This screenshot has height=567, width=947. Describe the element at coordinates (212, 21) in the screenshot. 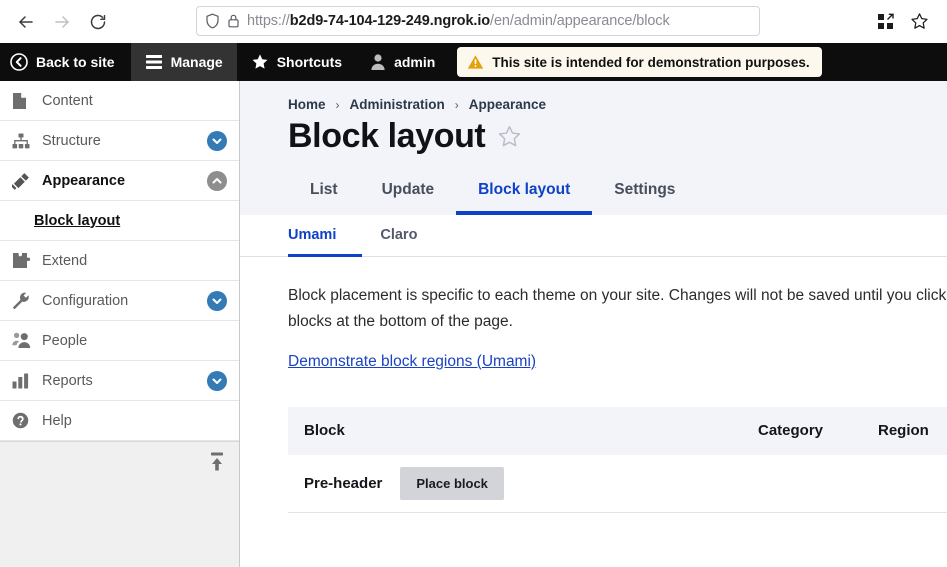

I see `shield-icon` at that location.